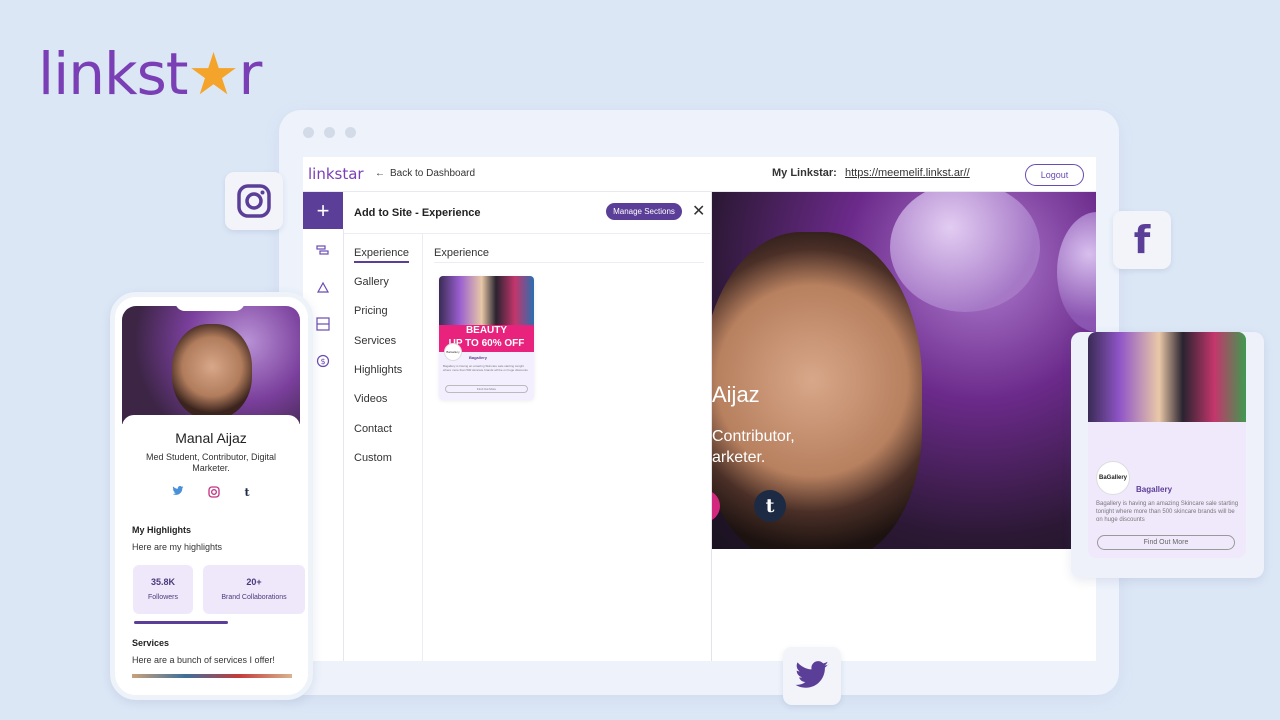 This screenshot has height=720, width=1280. Describe the element at coordinates (163, 589) in the screenshot. I see `followers-stat: 35.8K Followers` at that location.